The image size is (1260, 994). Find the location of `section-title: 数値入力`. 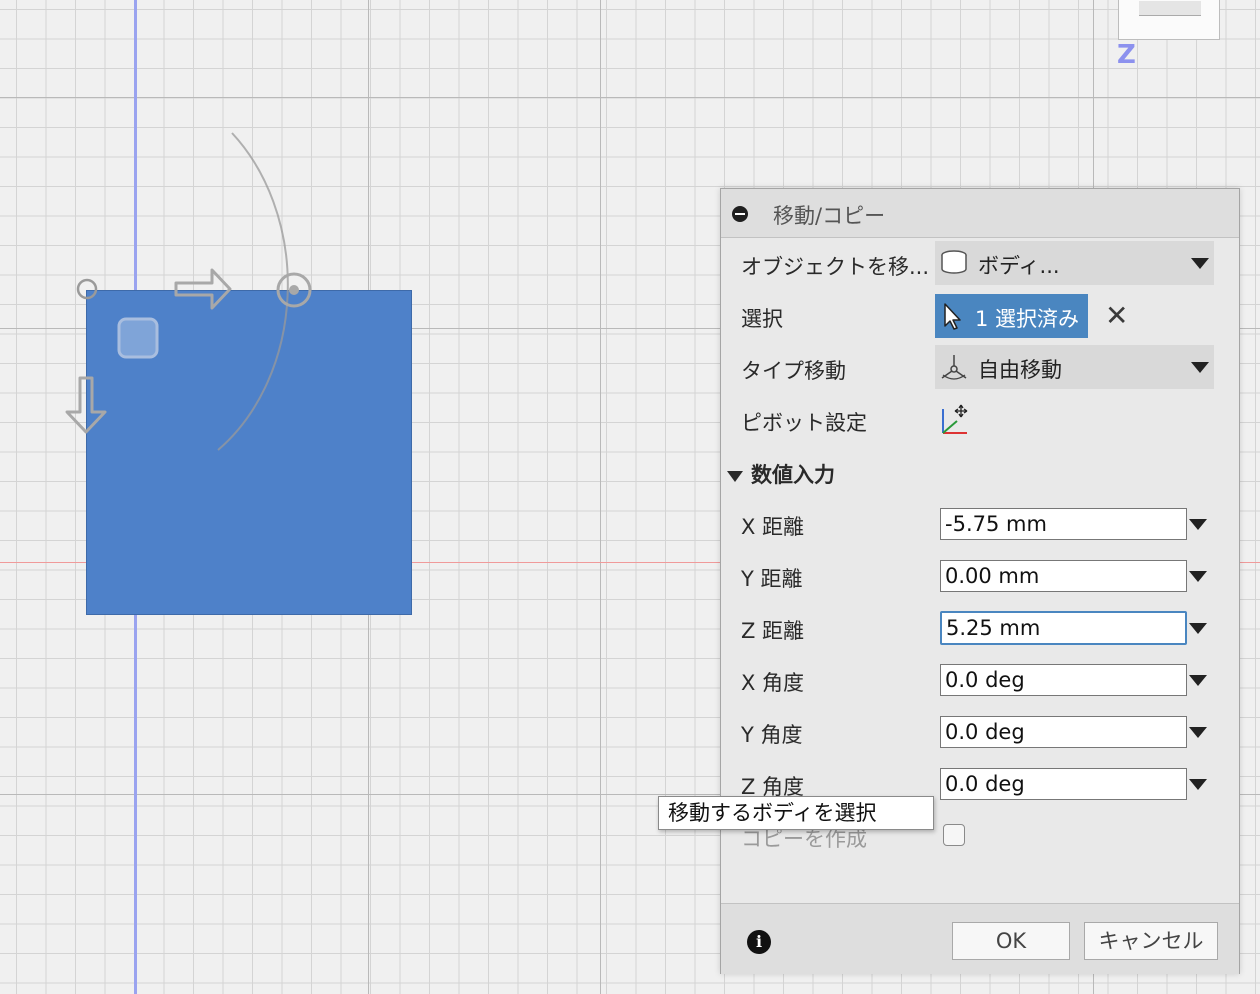

section-title: 数値入力 is located at coordinates (793, 475).